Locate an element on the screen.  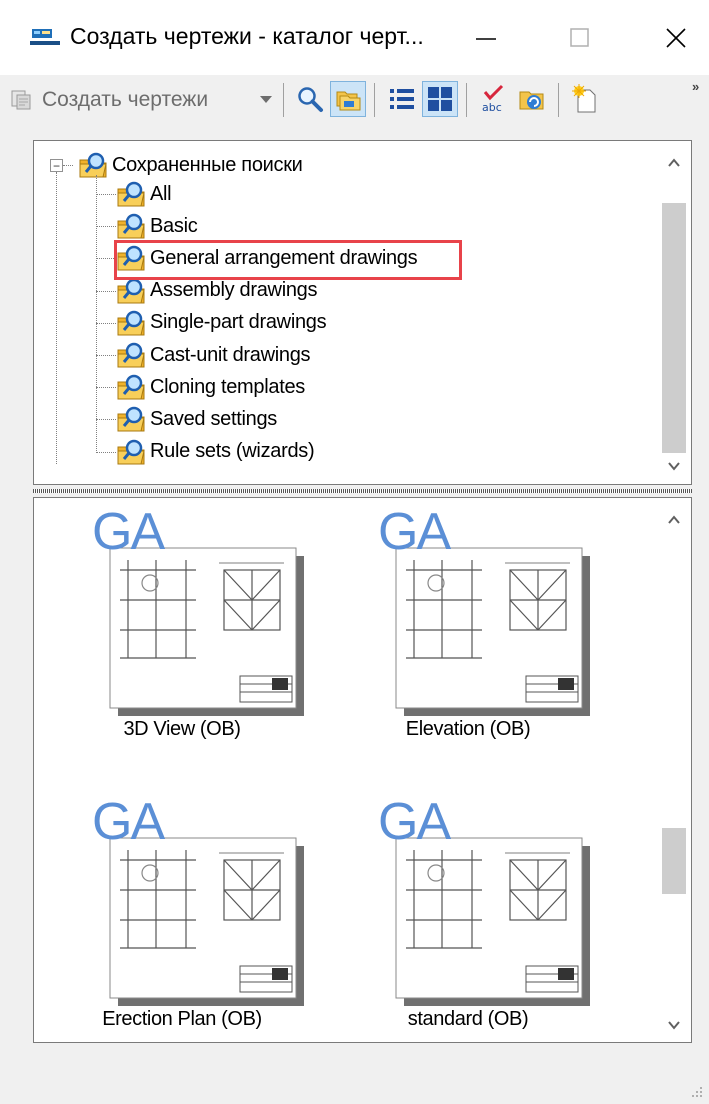
collapse-toggle: − is located at coordinates (56, 165).